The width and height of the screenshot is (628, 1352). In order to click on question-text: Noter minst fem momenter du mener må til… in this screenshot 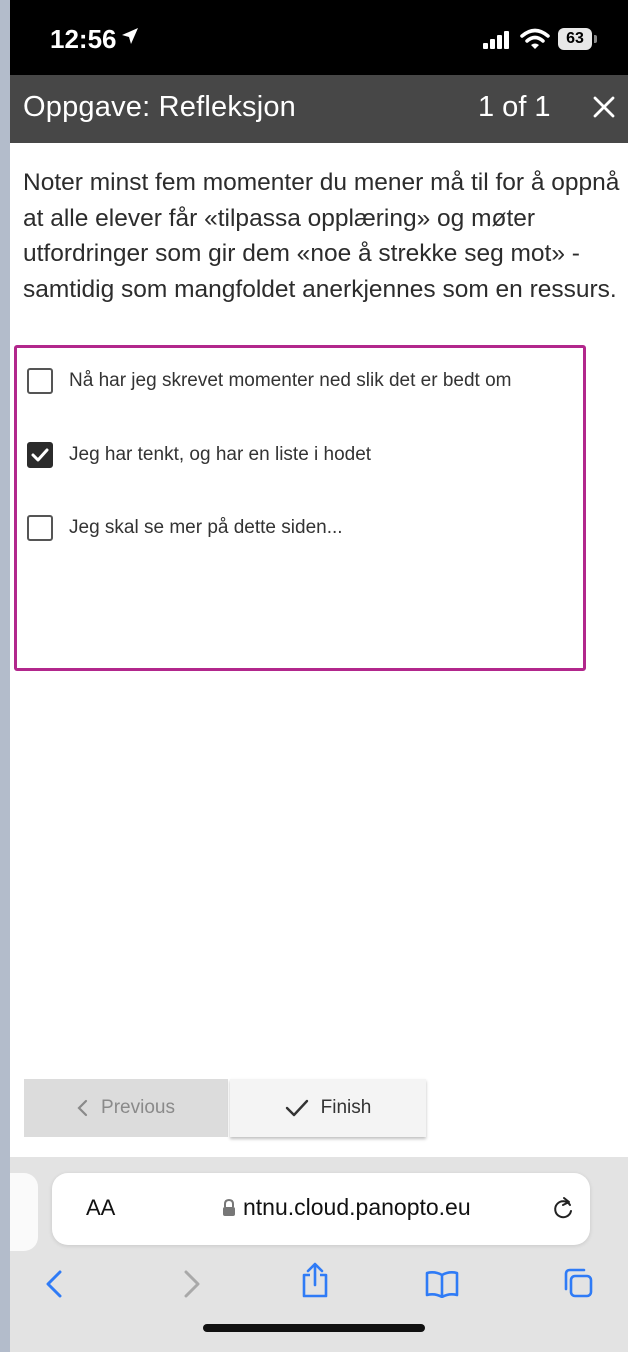, I will do `click(321, 236)`.